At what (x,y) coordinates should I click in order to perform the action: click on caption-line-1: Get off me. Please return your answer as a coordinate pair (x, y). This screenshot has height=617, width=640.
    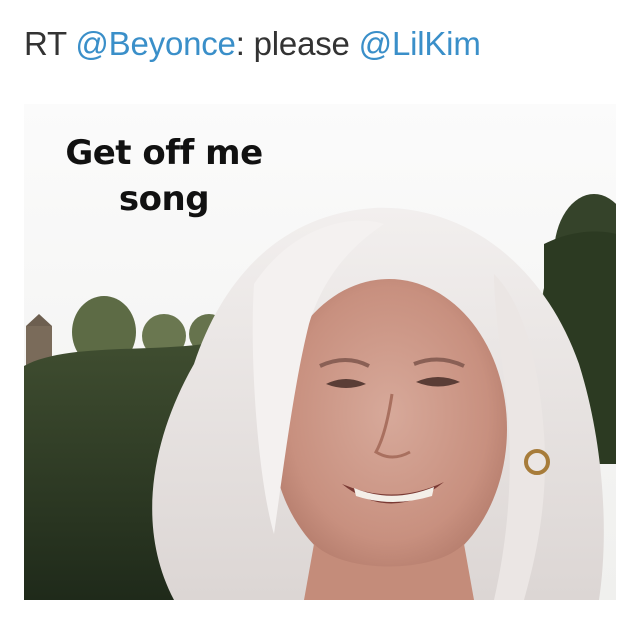
    Looking at the image, I should click on (164, 153).